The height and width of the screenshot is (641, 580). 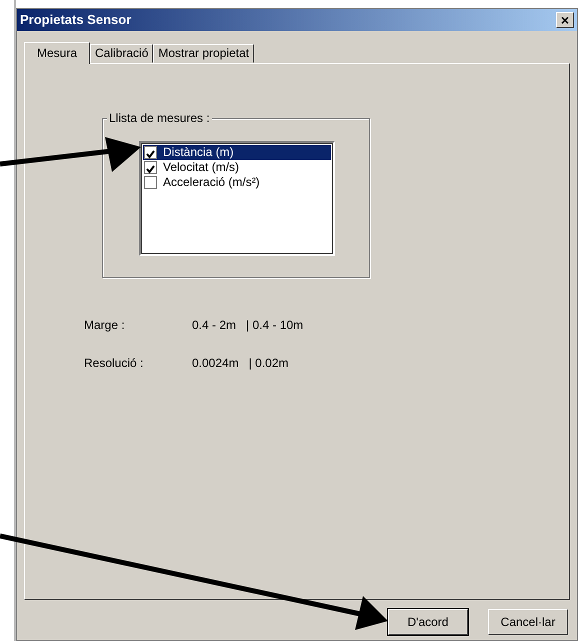 I want to click on window-title: Propietats Sensor, so click(x=76, y=20).